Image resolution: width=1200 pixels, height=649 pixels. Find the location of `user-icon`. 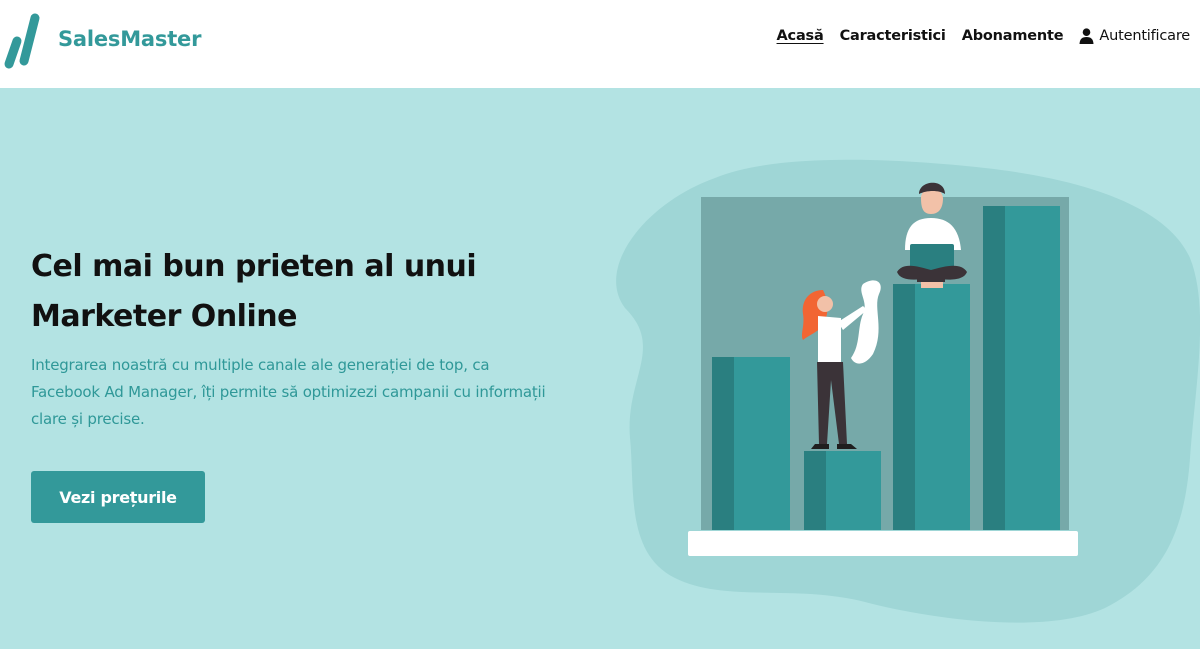

user-icon is located at coordinates (1086, 36).